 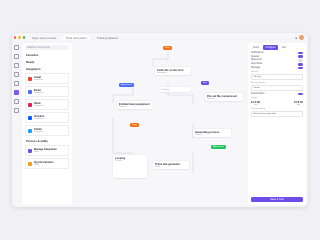 I want to click on component-card: Manage Integration Utility, so click(x=47, y=150).